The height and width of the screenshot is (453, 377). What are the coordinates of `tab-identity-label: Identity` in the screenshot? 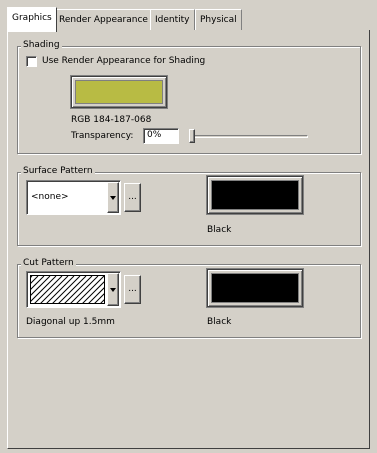 It's located at (172, 20).